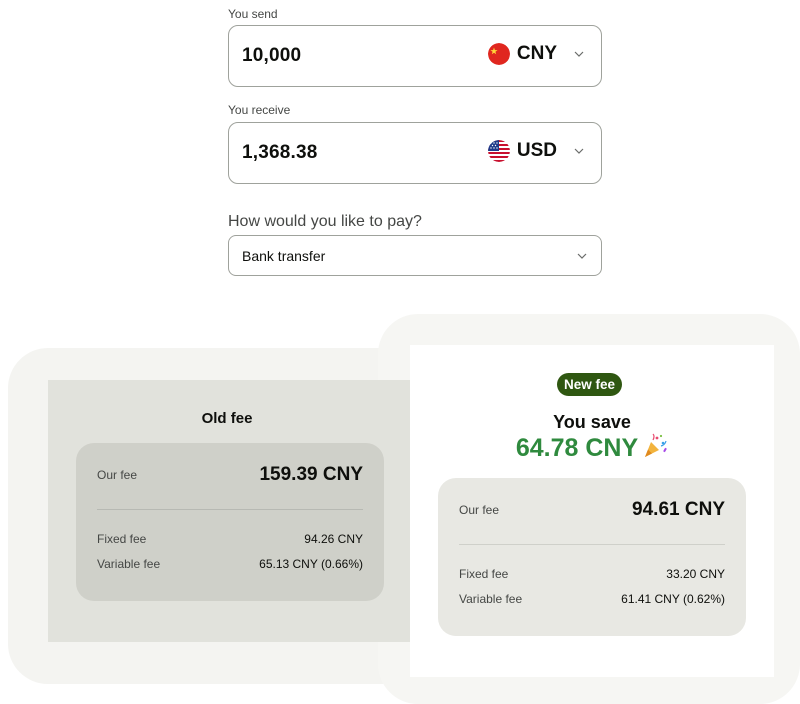 The image size is (800, 704). Describe the element at coordinates (284, 256) in the screenshot. I see `payment-method-value: Bank transfer` at that location.